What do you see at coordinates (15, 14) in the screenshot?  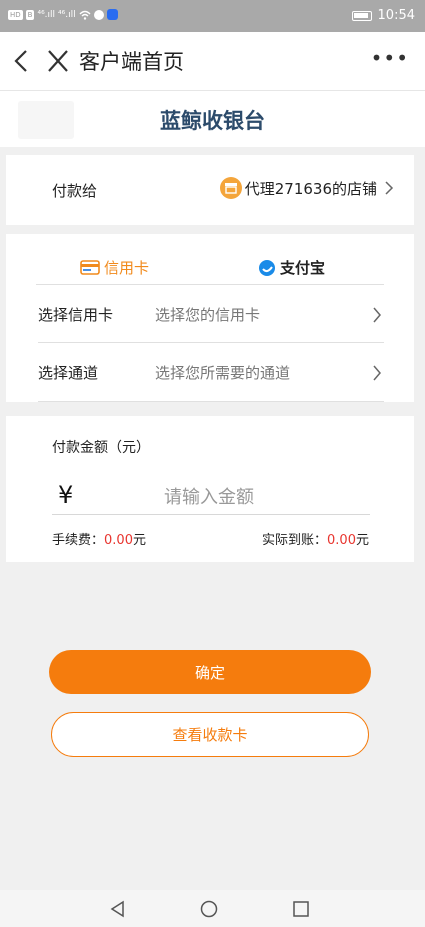 I see `hd-indicator: HD` at bounding box center [15, 14].